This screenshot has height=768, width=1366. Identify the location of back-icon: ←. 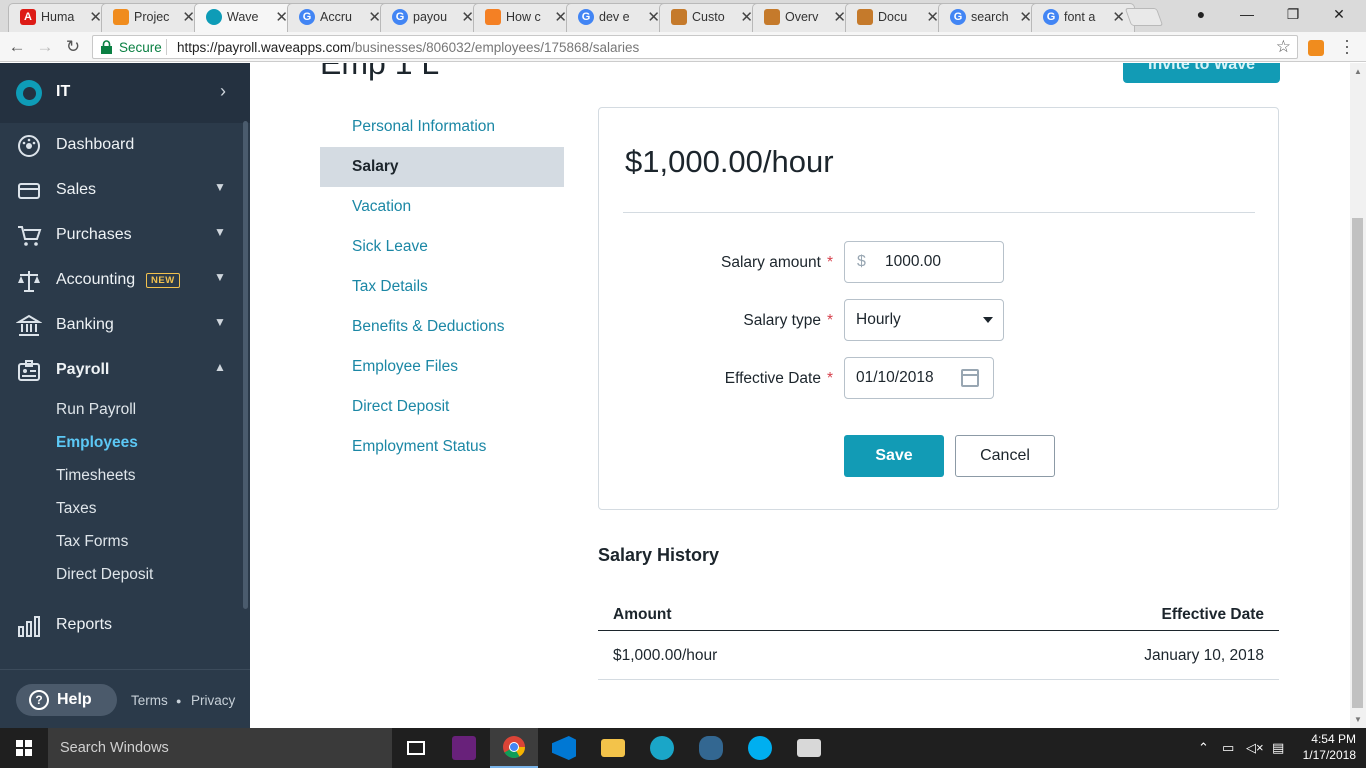
(17, 47).